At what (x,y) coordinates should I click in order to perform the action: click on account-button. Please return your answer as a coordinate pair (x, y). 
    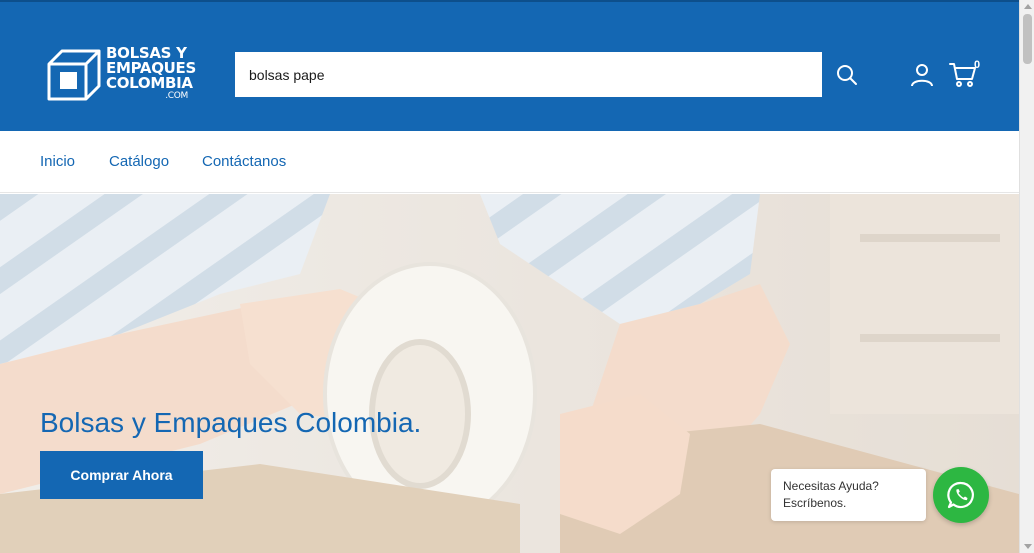
    Looking at the image, I should click on (922, 75).